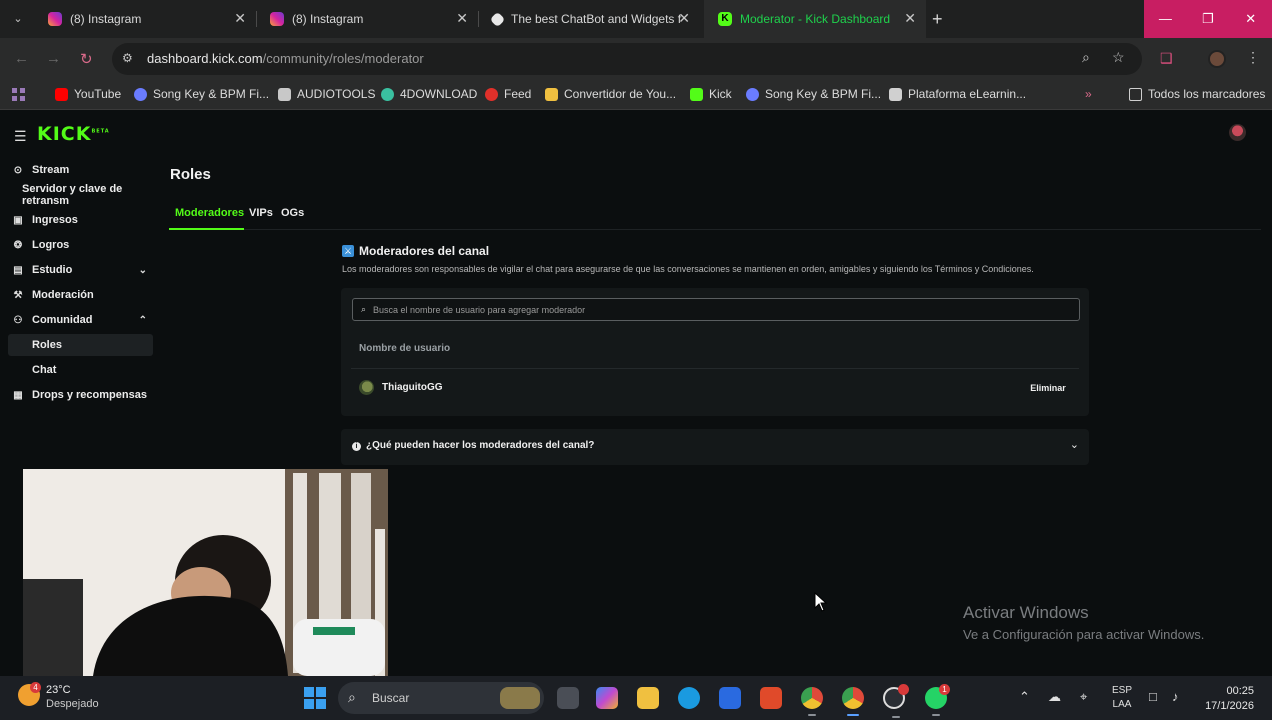 The image size is (1272, 720). Describe the element at coordinates (1166, 58) in the screenshot. I see `extensions-puzzle-icon: ❑` at that location.